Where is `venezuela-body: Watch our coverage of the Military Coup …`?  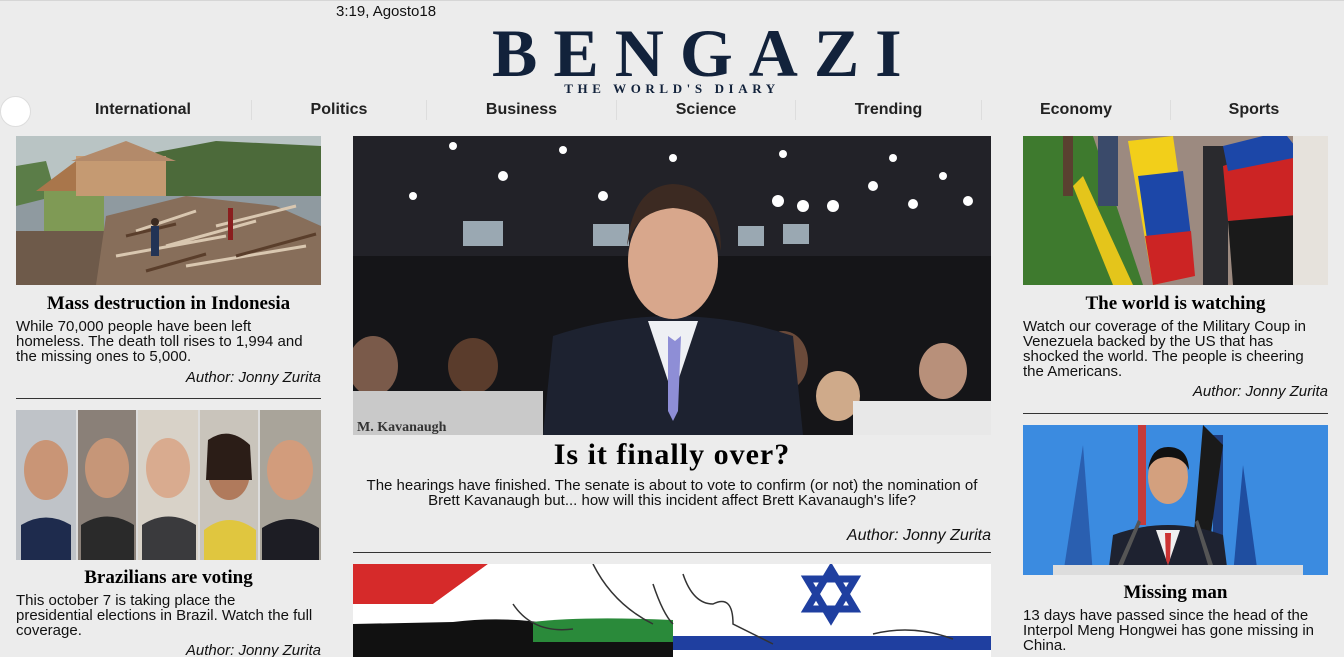 venezuela-body: Watch our coverage of the Military Coup … is located at coordinates (1164, 349).